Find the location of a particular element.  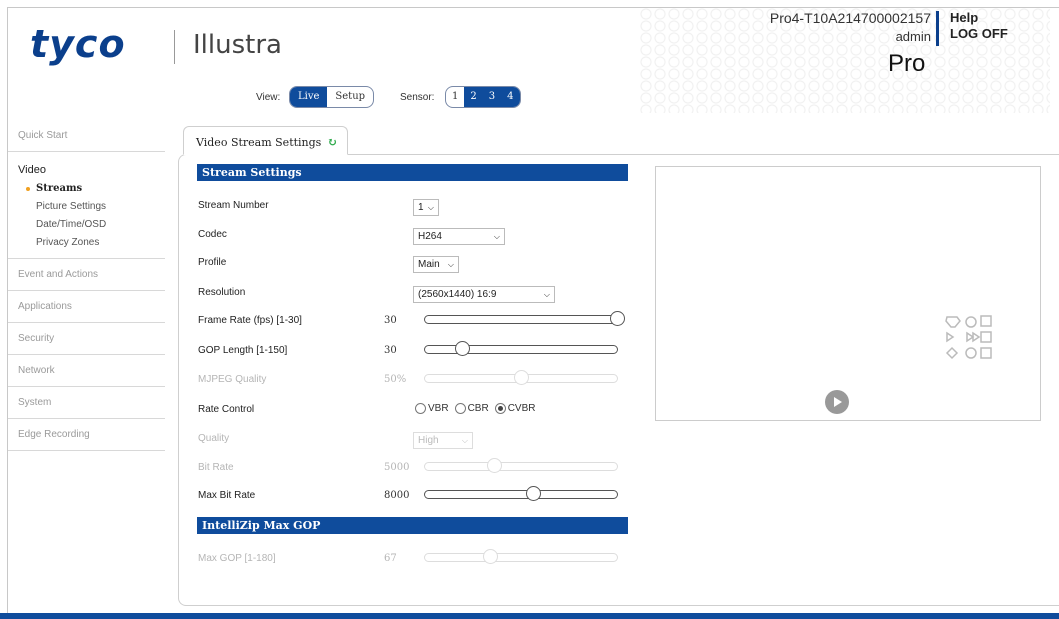

quality-label: Quality is located at coordinates (214, 438).